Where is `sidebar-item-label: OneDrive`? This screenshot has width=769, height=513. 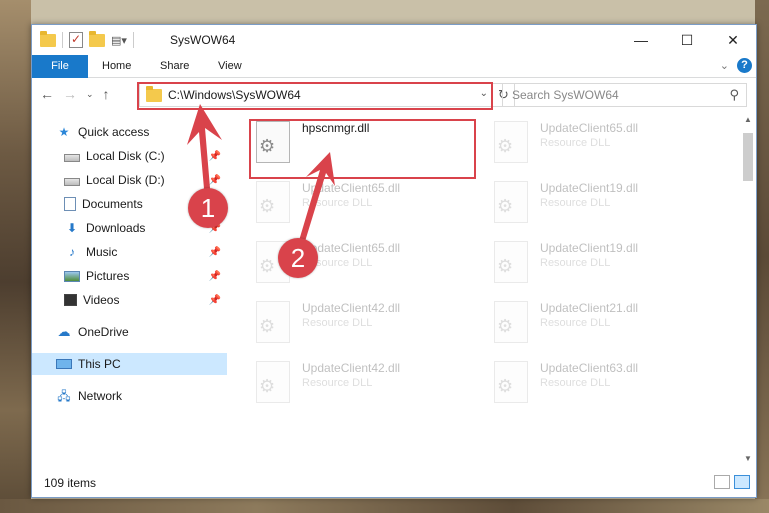 sidebar-item-label: OneDrive is located at coordinates (103, 332).